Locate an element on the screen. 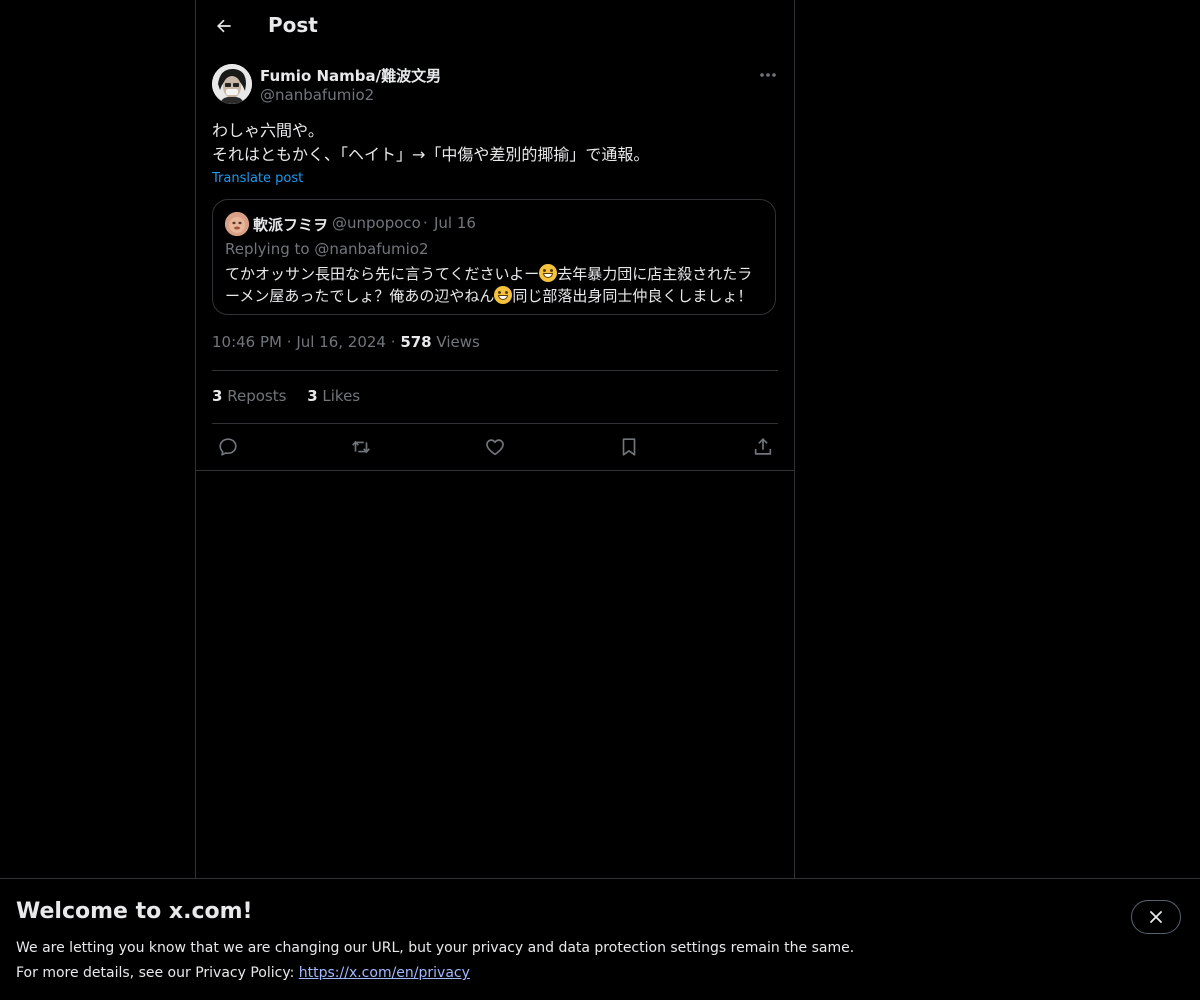 Image resolution: width=1200 pixels, height=1000 pixels. quote-author-handle: @unpopoco is located at coordinates (376, 223).